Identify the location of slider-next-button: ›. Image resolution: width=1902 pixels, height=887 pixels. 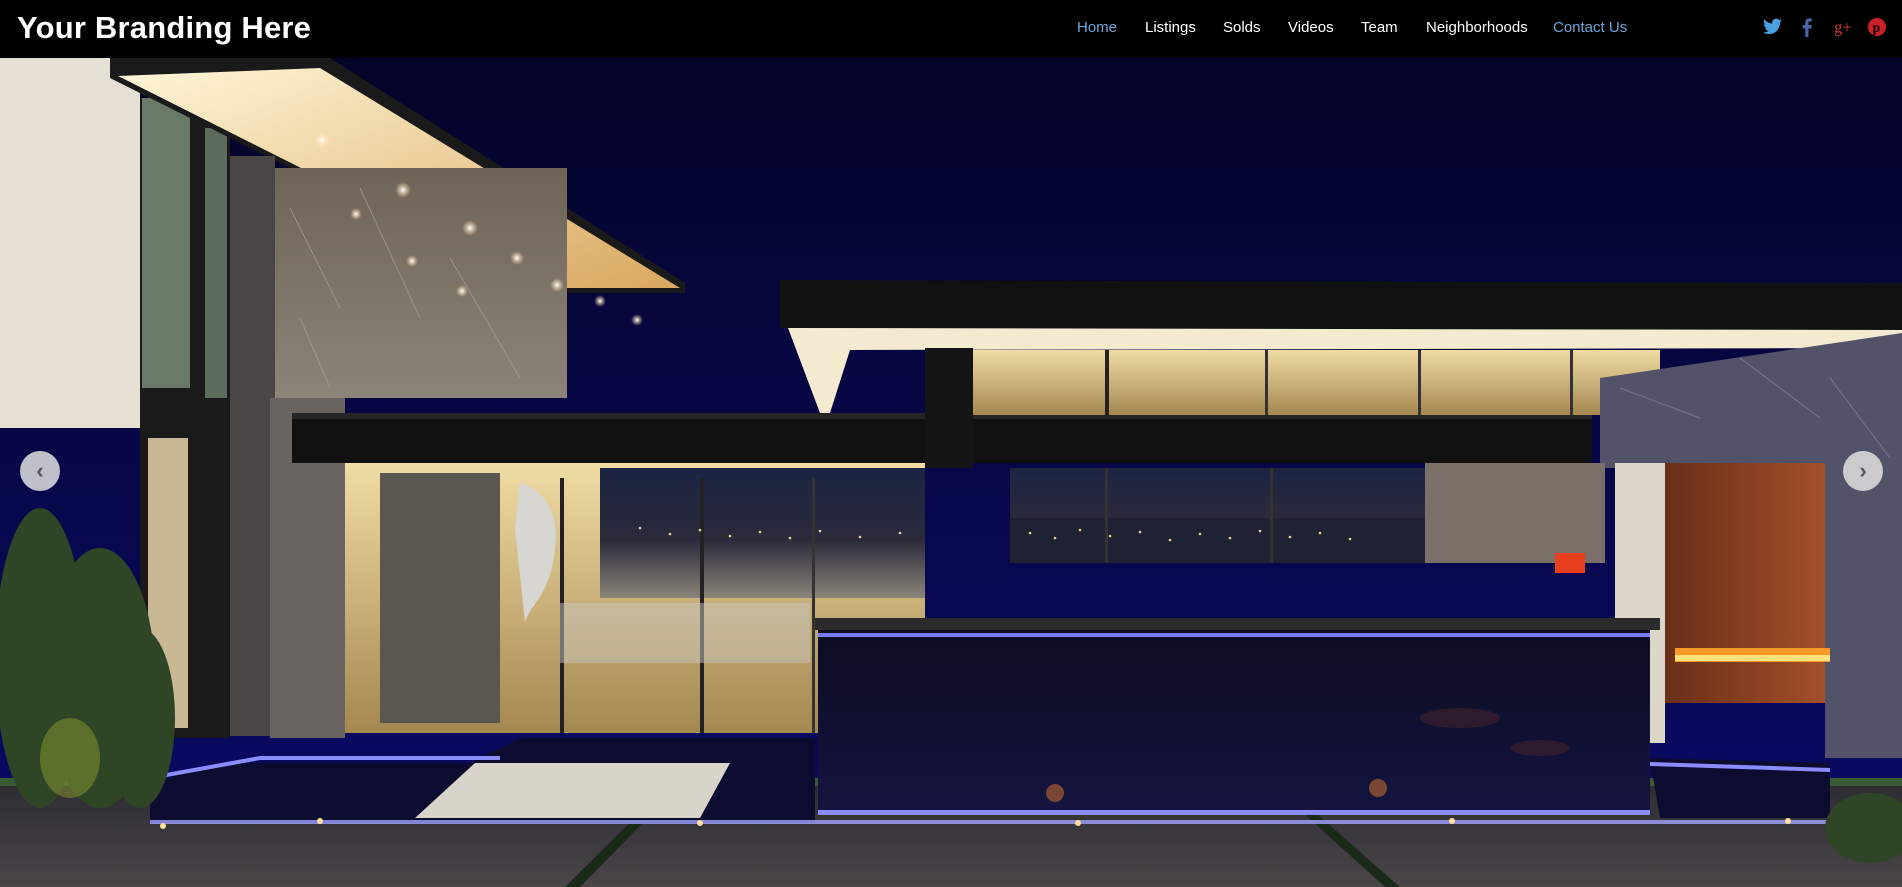
(1863, 471).